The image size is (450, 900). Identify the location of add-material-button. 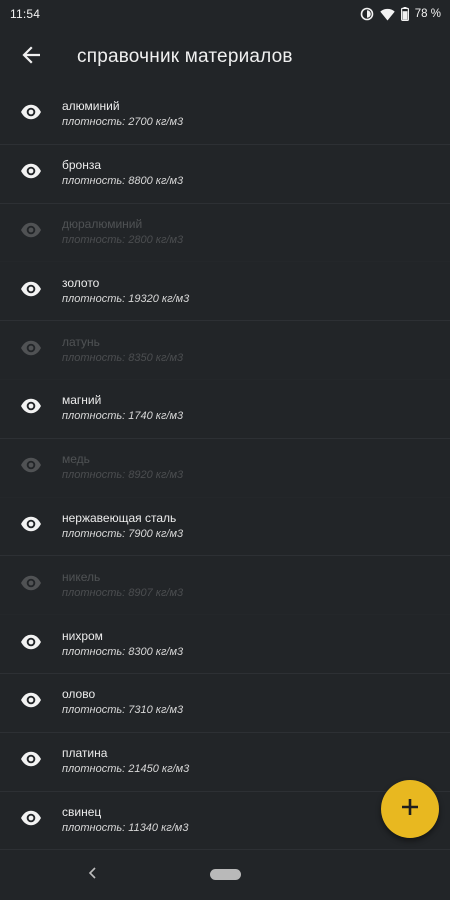
(410, 809).